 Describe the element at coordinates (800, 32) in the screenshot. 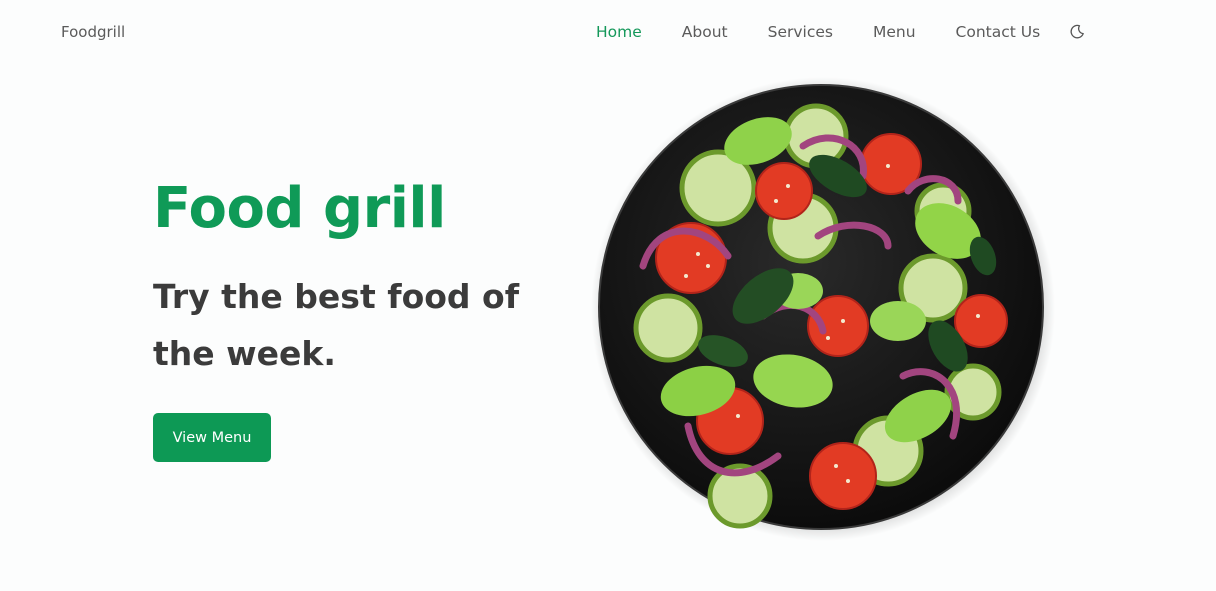

I see `nav-item-services: Services` at that location.